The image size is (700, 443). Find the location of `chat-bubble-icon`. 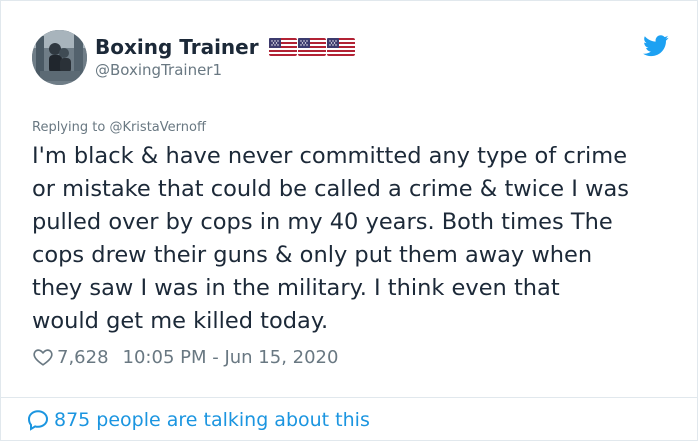

chat-bubble-icon is located at coordinates (38, 420).